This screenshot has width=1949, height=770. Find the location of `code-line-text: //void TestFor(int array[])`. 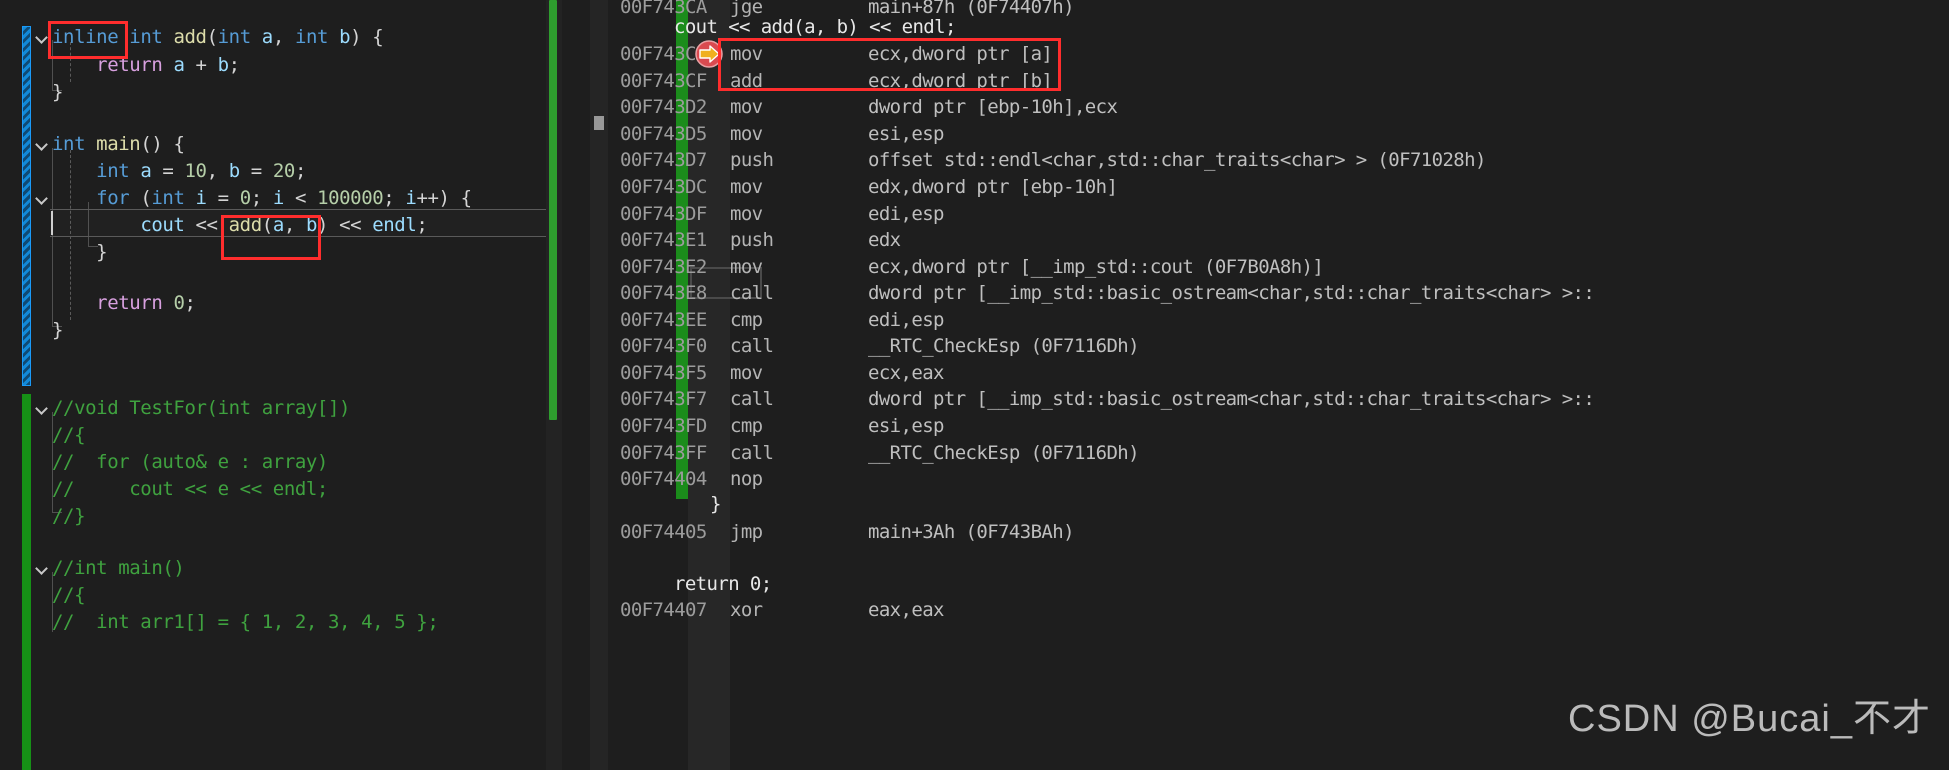

code-line-text: //void TestFor(int array[]) is located at coordinates (201, 408).